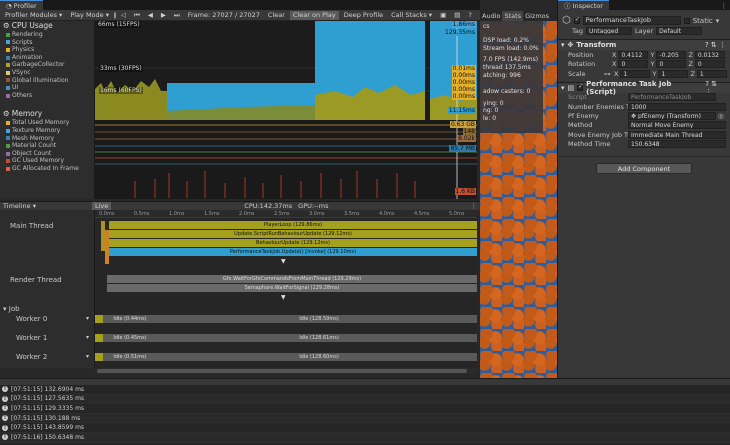  What do you see at coordinates (580, 87) in the screenshot?
I see `script-enabled-checkbox` at bounding box center [580, 87].